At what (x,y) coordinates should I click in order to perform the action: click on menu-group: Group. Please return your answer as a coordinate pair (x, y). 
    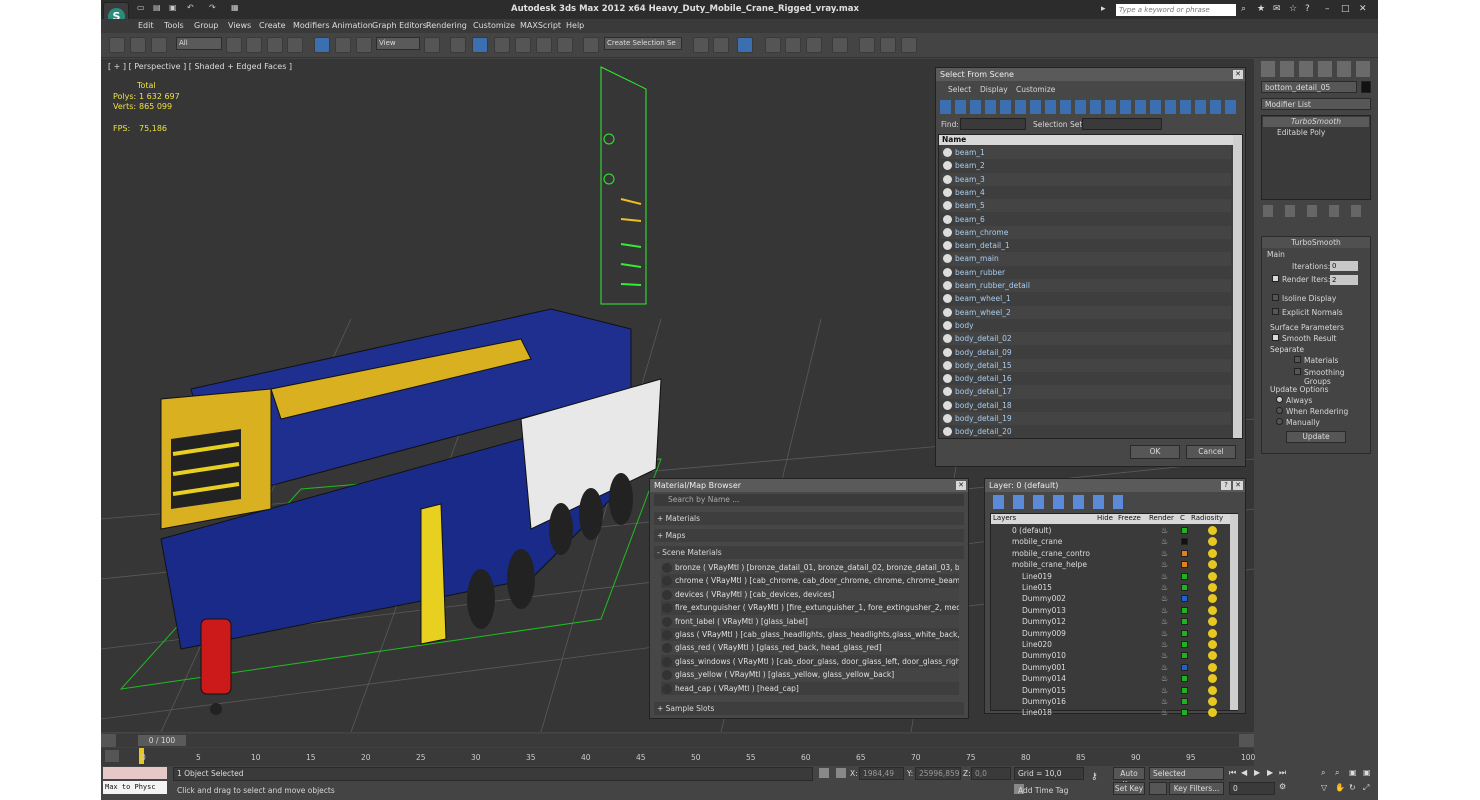
    Looking at the image, I should click on (206, 25).